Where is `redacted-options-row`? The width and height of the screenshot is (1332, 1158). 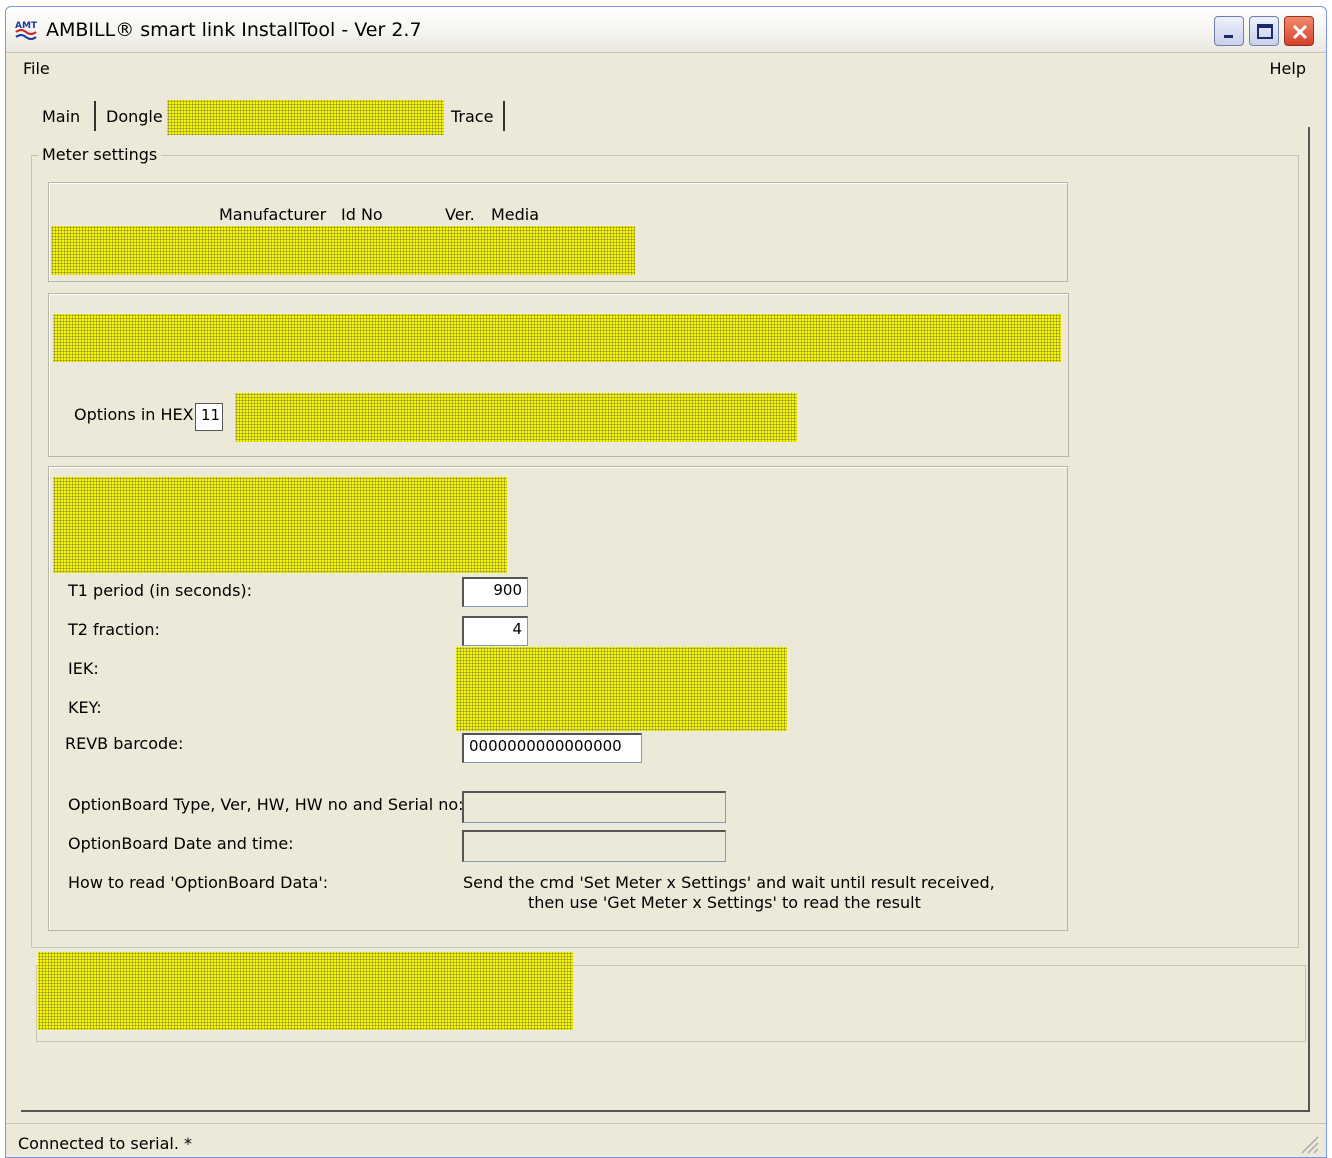
redacted-options-row is located at coordinates (557, 338).